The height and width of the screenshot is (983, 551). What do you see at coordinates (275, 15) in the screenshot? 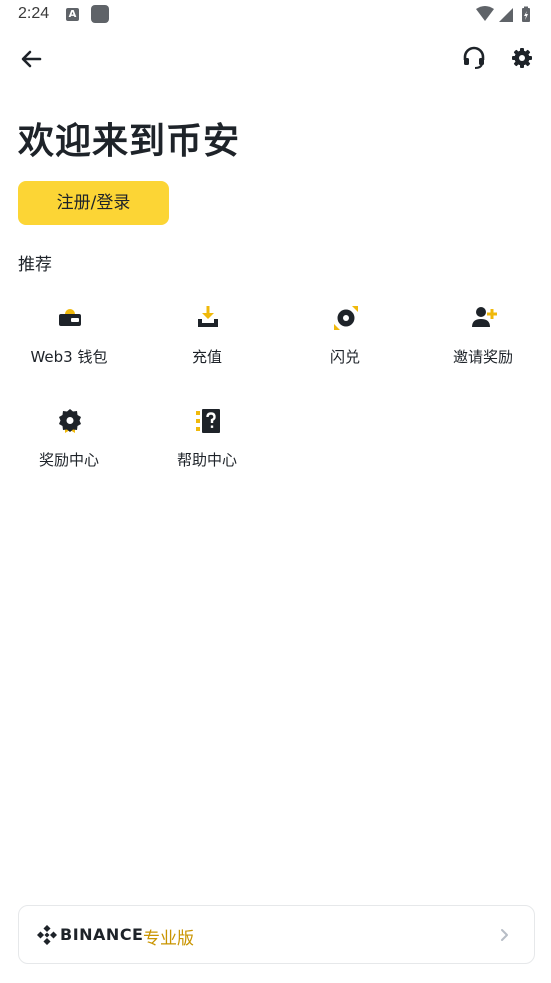
I see `status-bar: 2:24 A` at bounding box center [275, 15].